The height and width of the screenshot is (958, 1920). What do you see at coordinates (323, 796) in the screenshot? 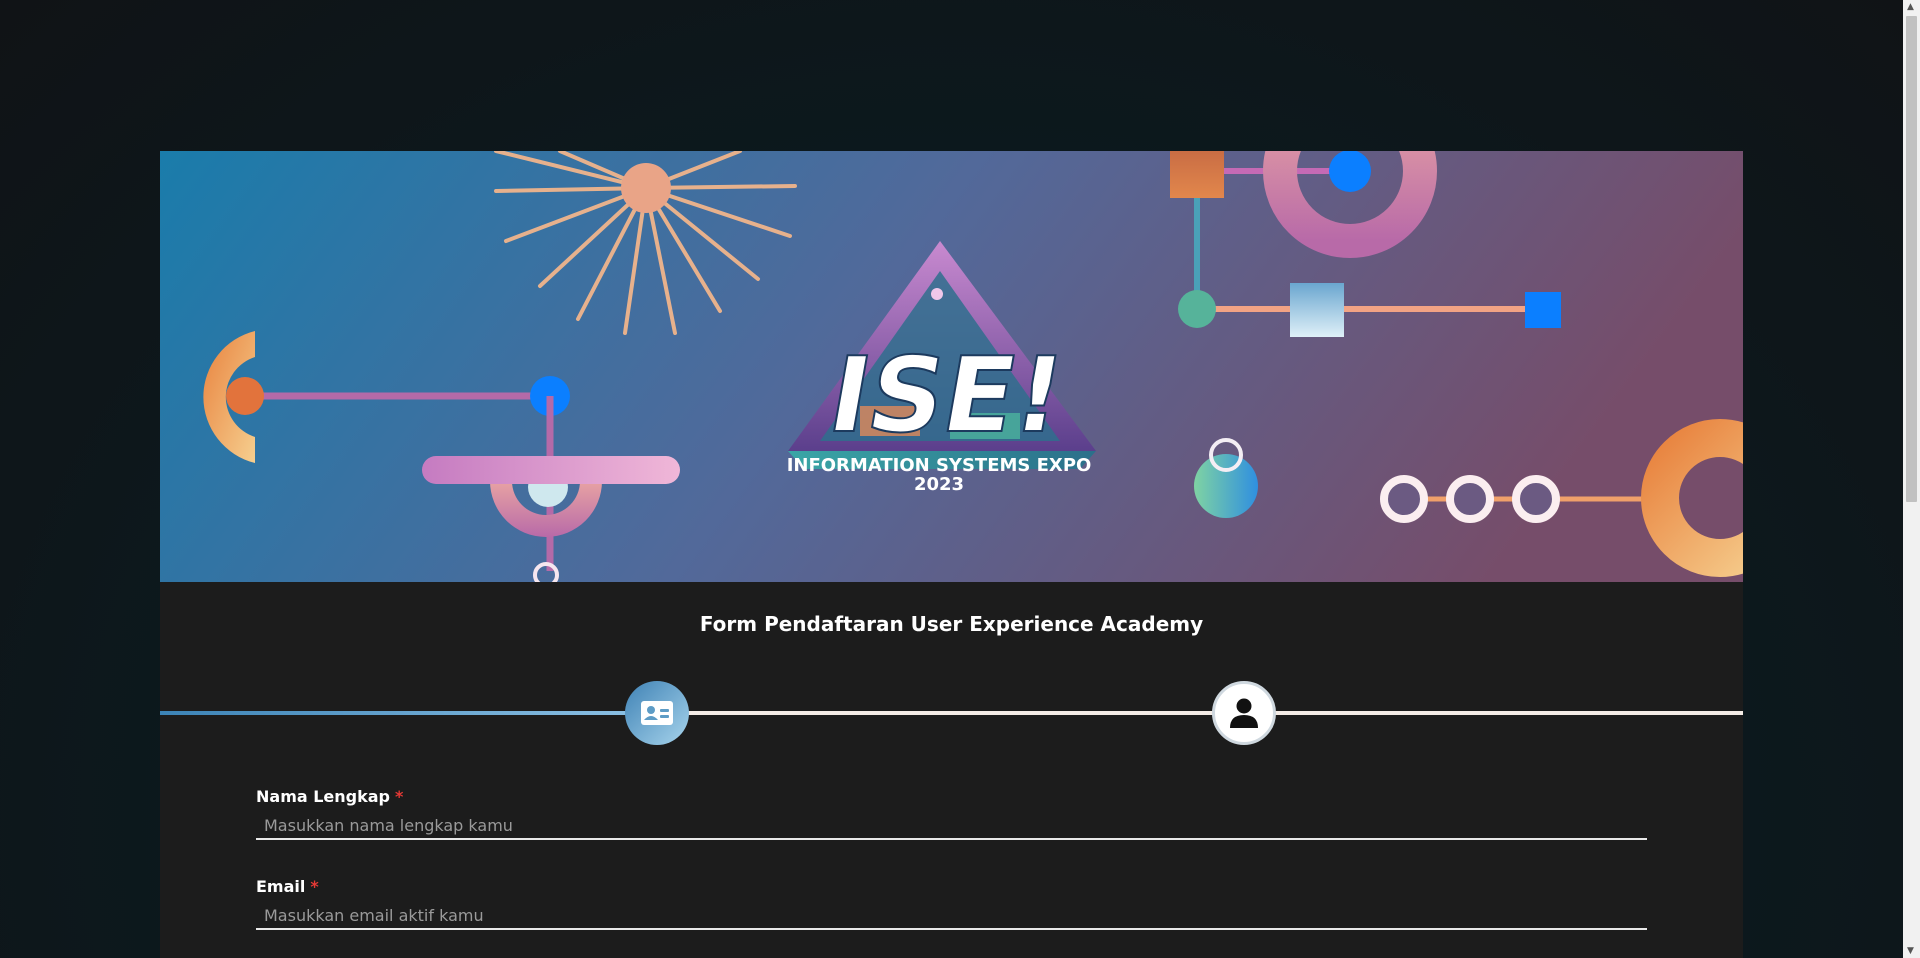
I see `full-name-label-text: Nama Lengkap` at bounding box center [323, 796].